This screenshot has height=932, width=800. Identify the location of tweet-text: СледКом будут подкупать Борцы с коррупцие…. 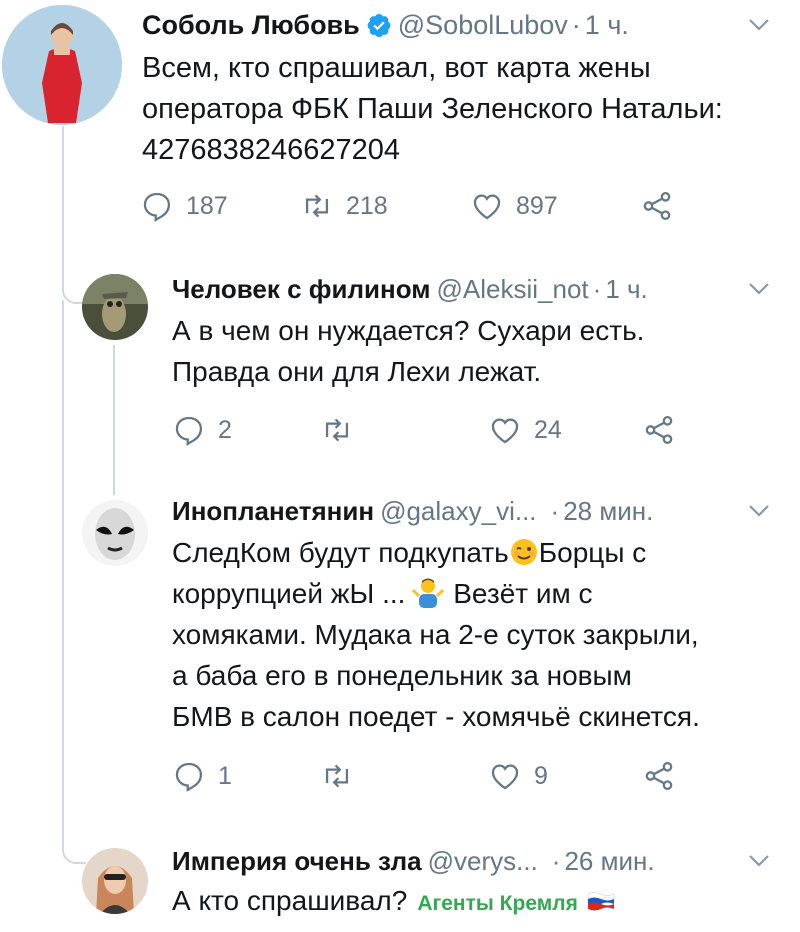
(436, 634).